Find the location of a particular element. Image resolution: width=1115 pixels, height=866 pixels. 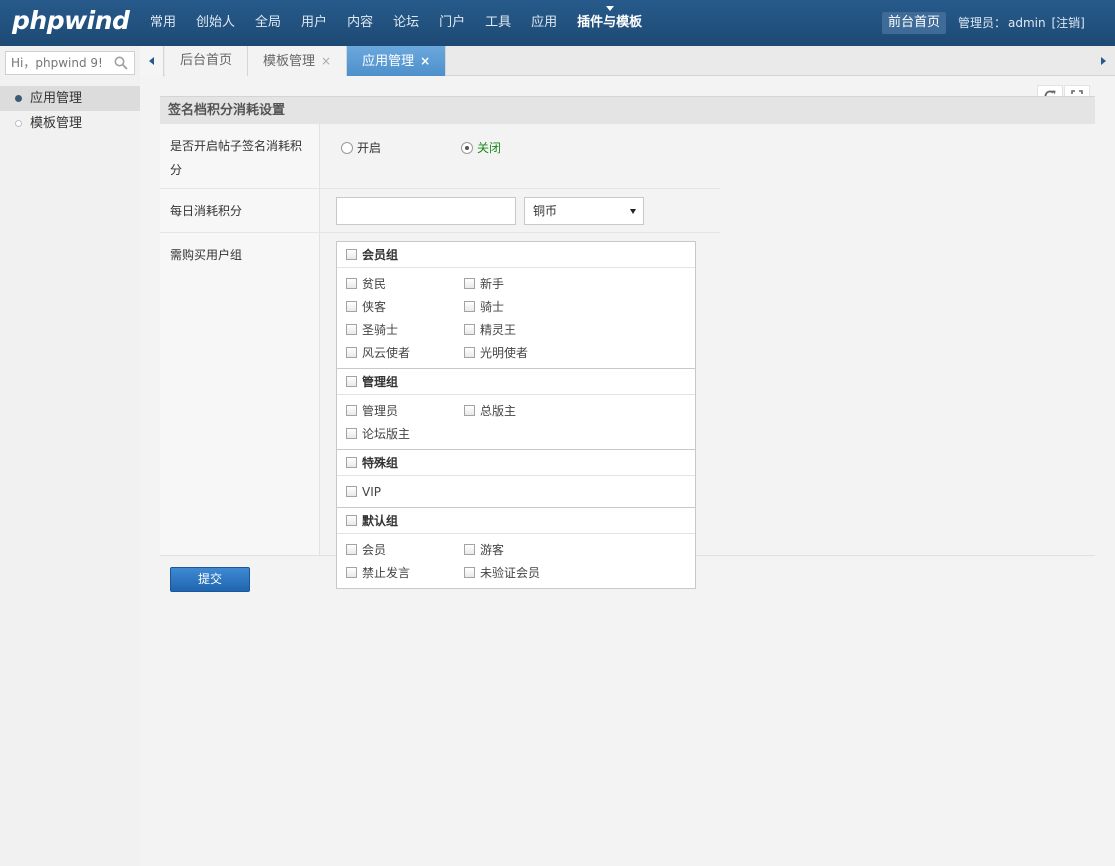

group-option: 禁止发言 is located at coordinates (405, 572).